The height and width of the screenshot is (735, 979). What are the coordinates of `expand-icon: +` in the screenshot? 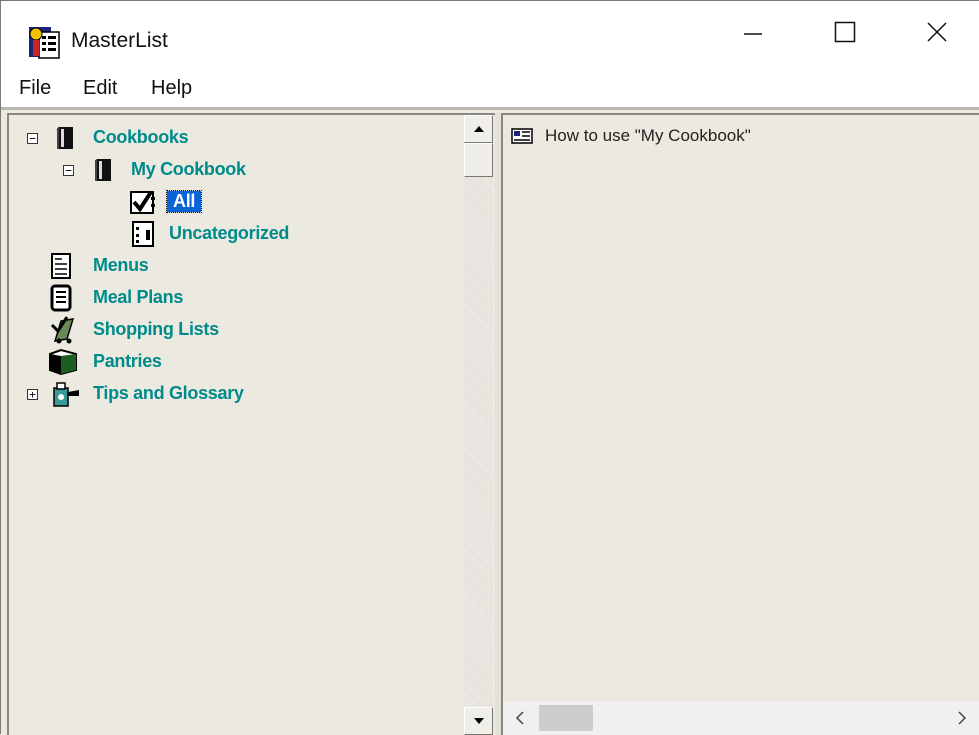 It's located at (32, 394).